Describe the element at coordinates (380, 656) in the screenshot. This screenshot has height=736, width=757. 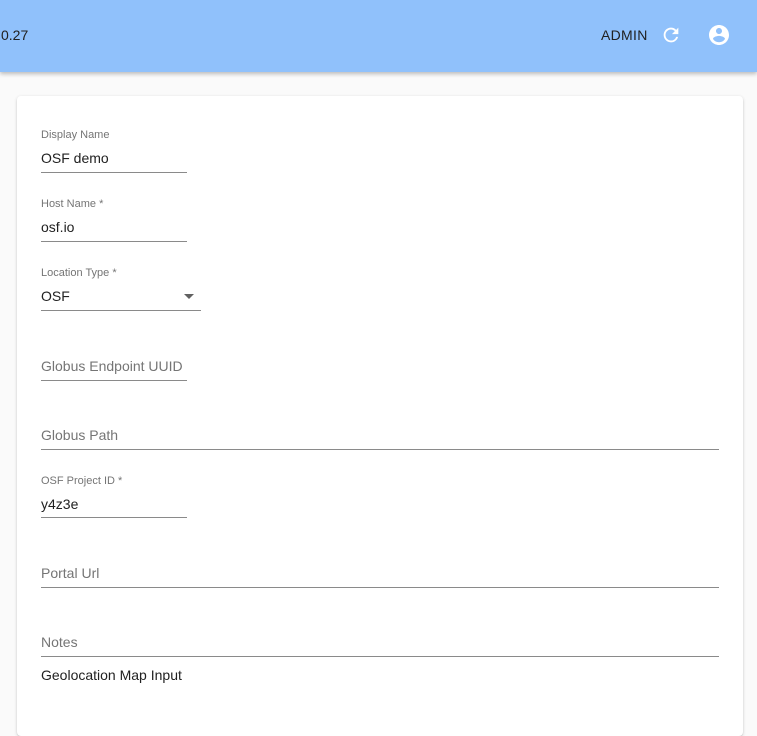
I see `notes-underline` at that location.